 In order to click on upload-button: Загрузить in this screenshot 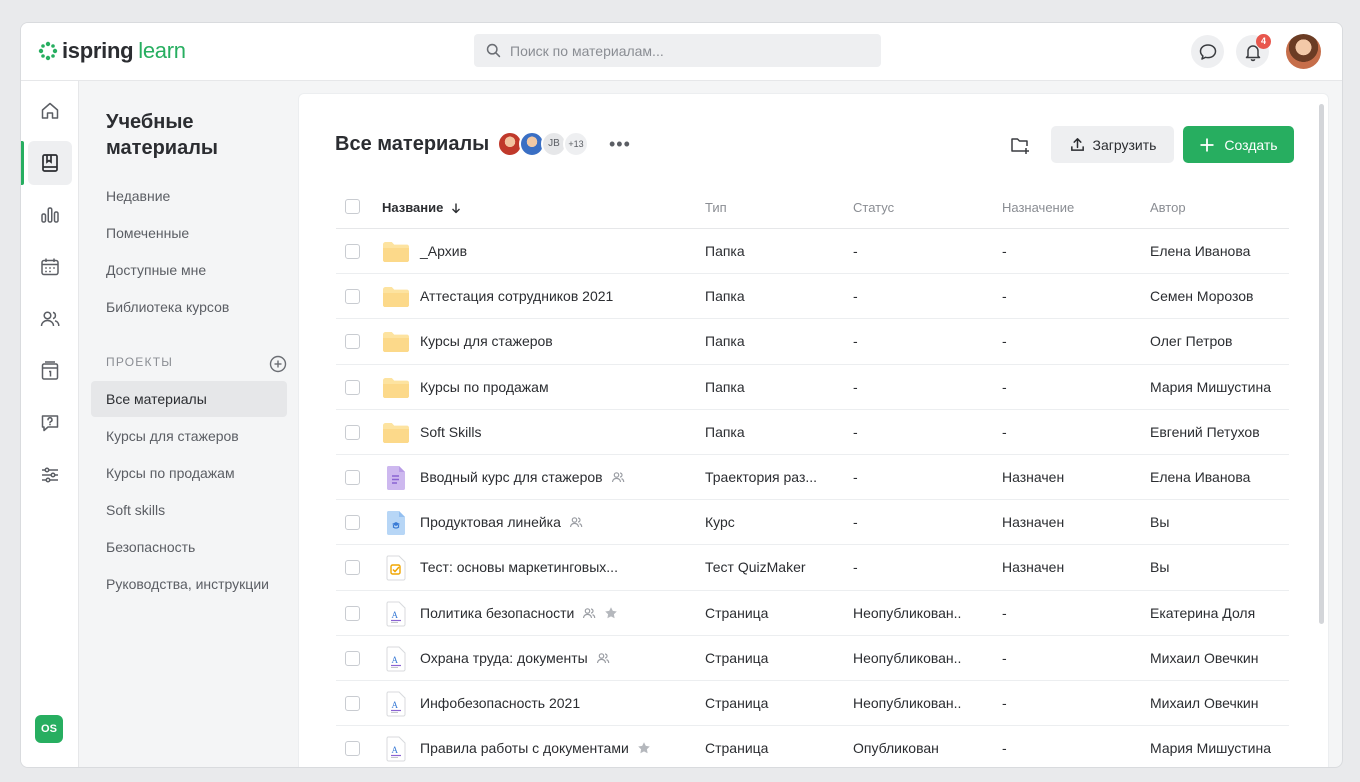, I will do `click(1112, 144)`.